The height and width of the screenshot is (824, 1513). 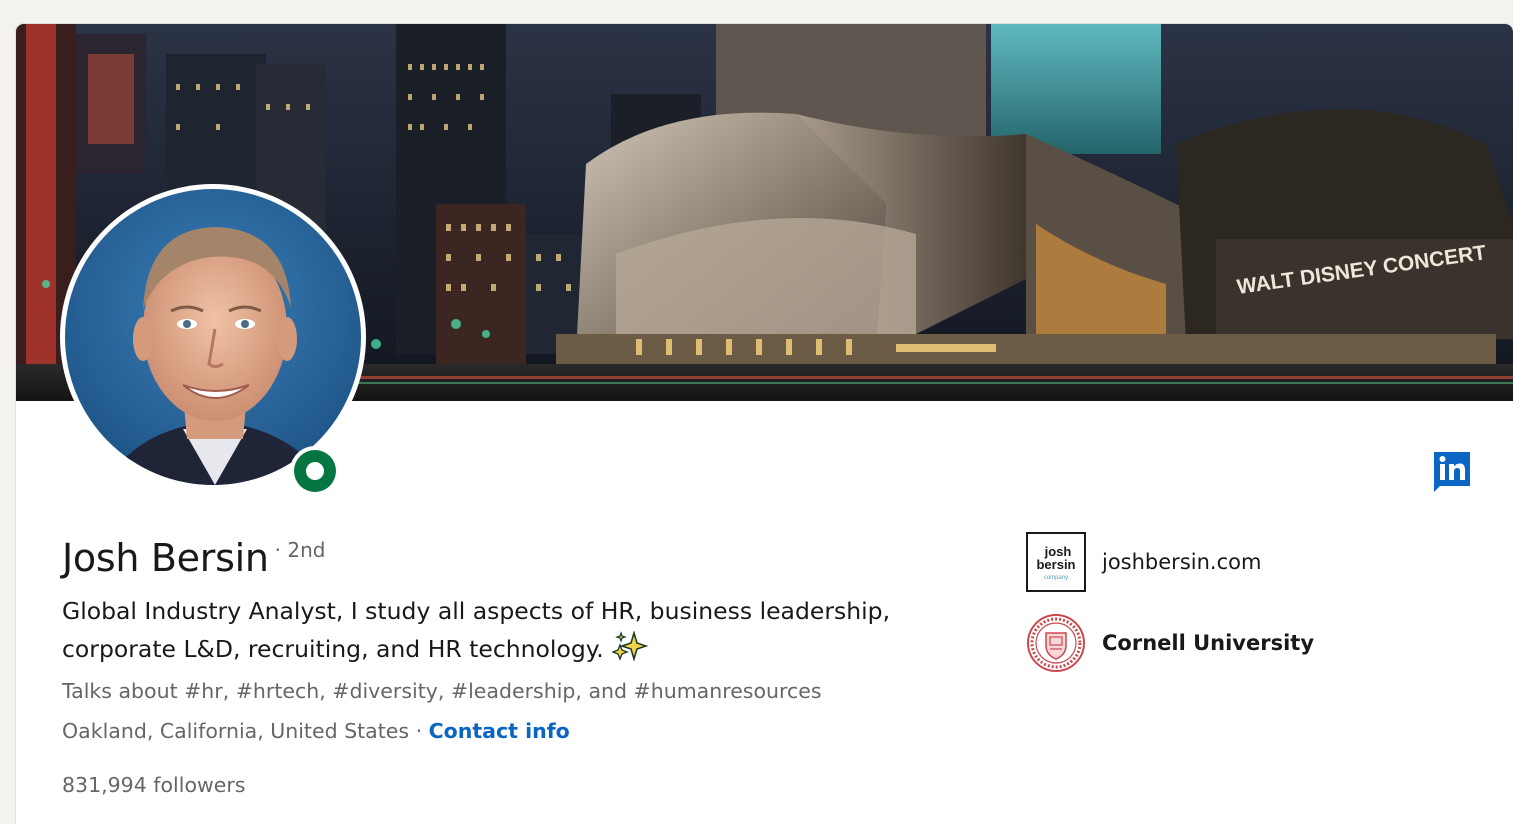 What do you see at coordinates (236, 731) in the screenshot?
I see `location-text: Oakland, California, United States` at bounding box center [236, 731].